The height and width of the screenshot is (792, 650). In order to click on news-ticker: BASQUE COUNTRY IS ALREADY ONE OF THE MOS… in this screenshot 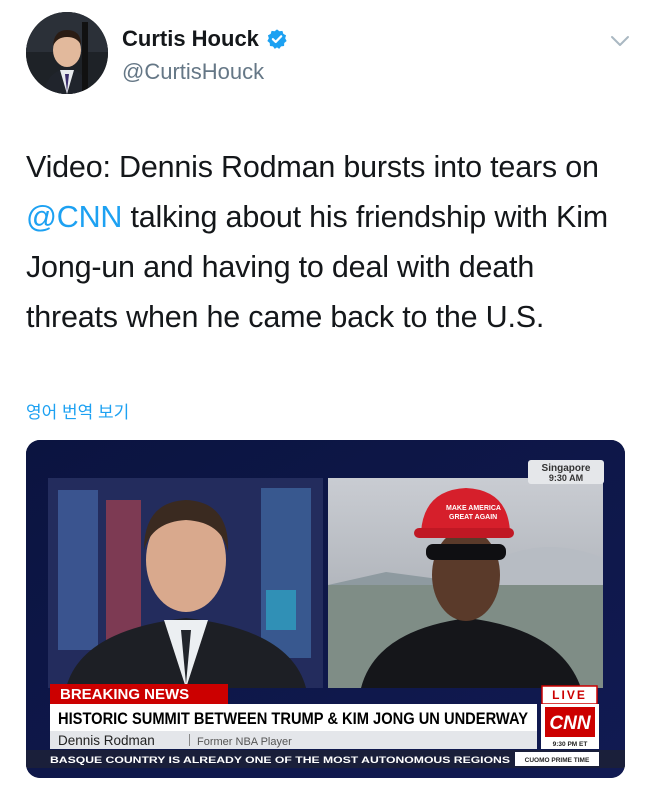, I will do `click(325, 759)`.